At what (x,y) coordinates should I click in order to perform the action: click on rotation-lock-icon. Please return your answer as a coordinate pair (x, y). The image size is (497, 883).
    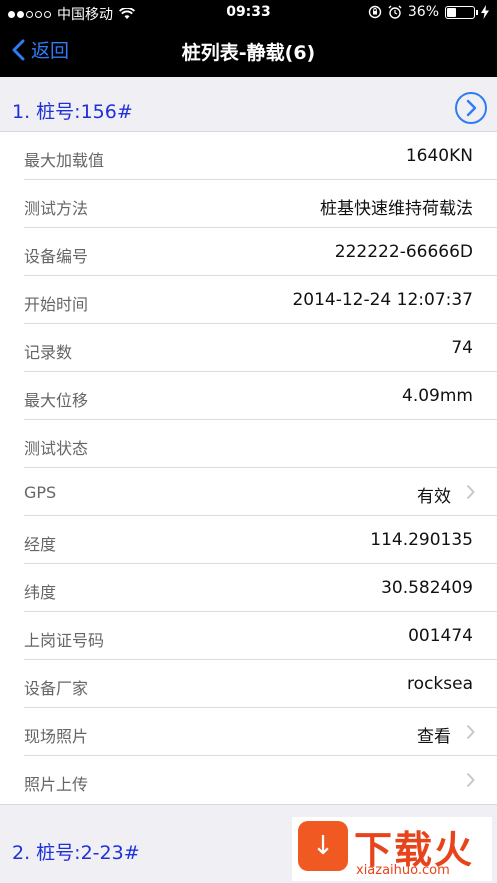
    Looking at the image, I should click on (375, 12).